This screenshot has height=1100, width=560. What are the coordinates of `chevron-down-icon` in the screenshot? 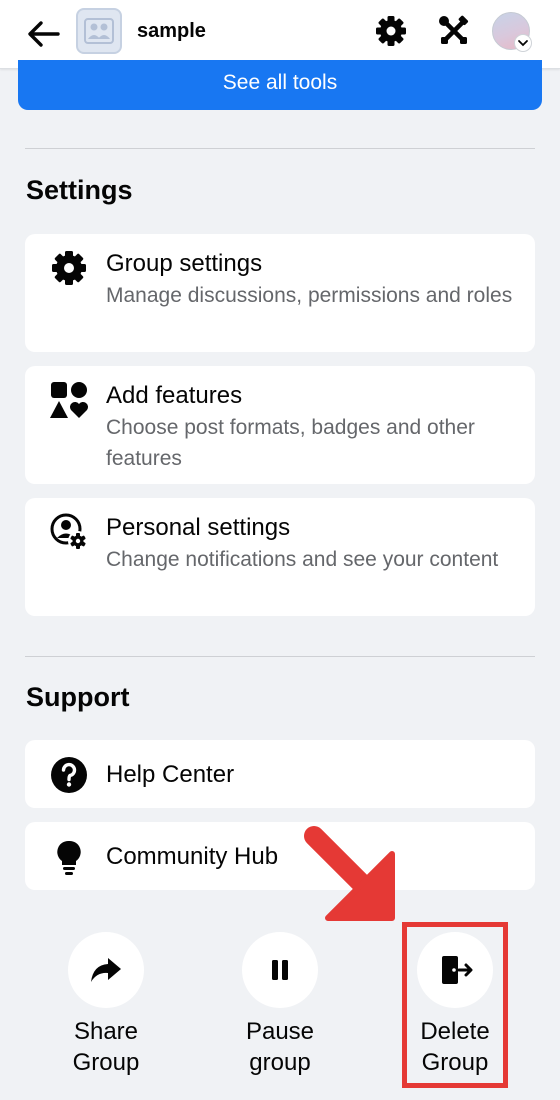 It's located at (523, 43).